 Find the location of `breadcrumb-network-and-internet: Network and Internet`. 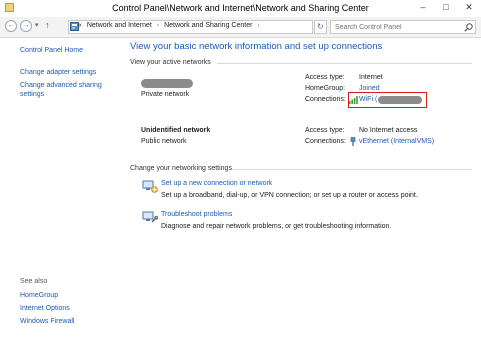

breadcrumb-network-and-internet: Network and Internet is located at coordinates (119, 25).